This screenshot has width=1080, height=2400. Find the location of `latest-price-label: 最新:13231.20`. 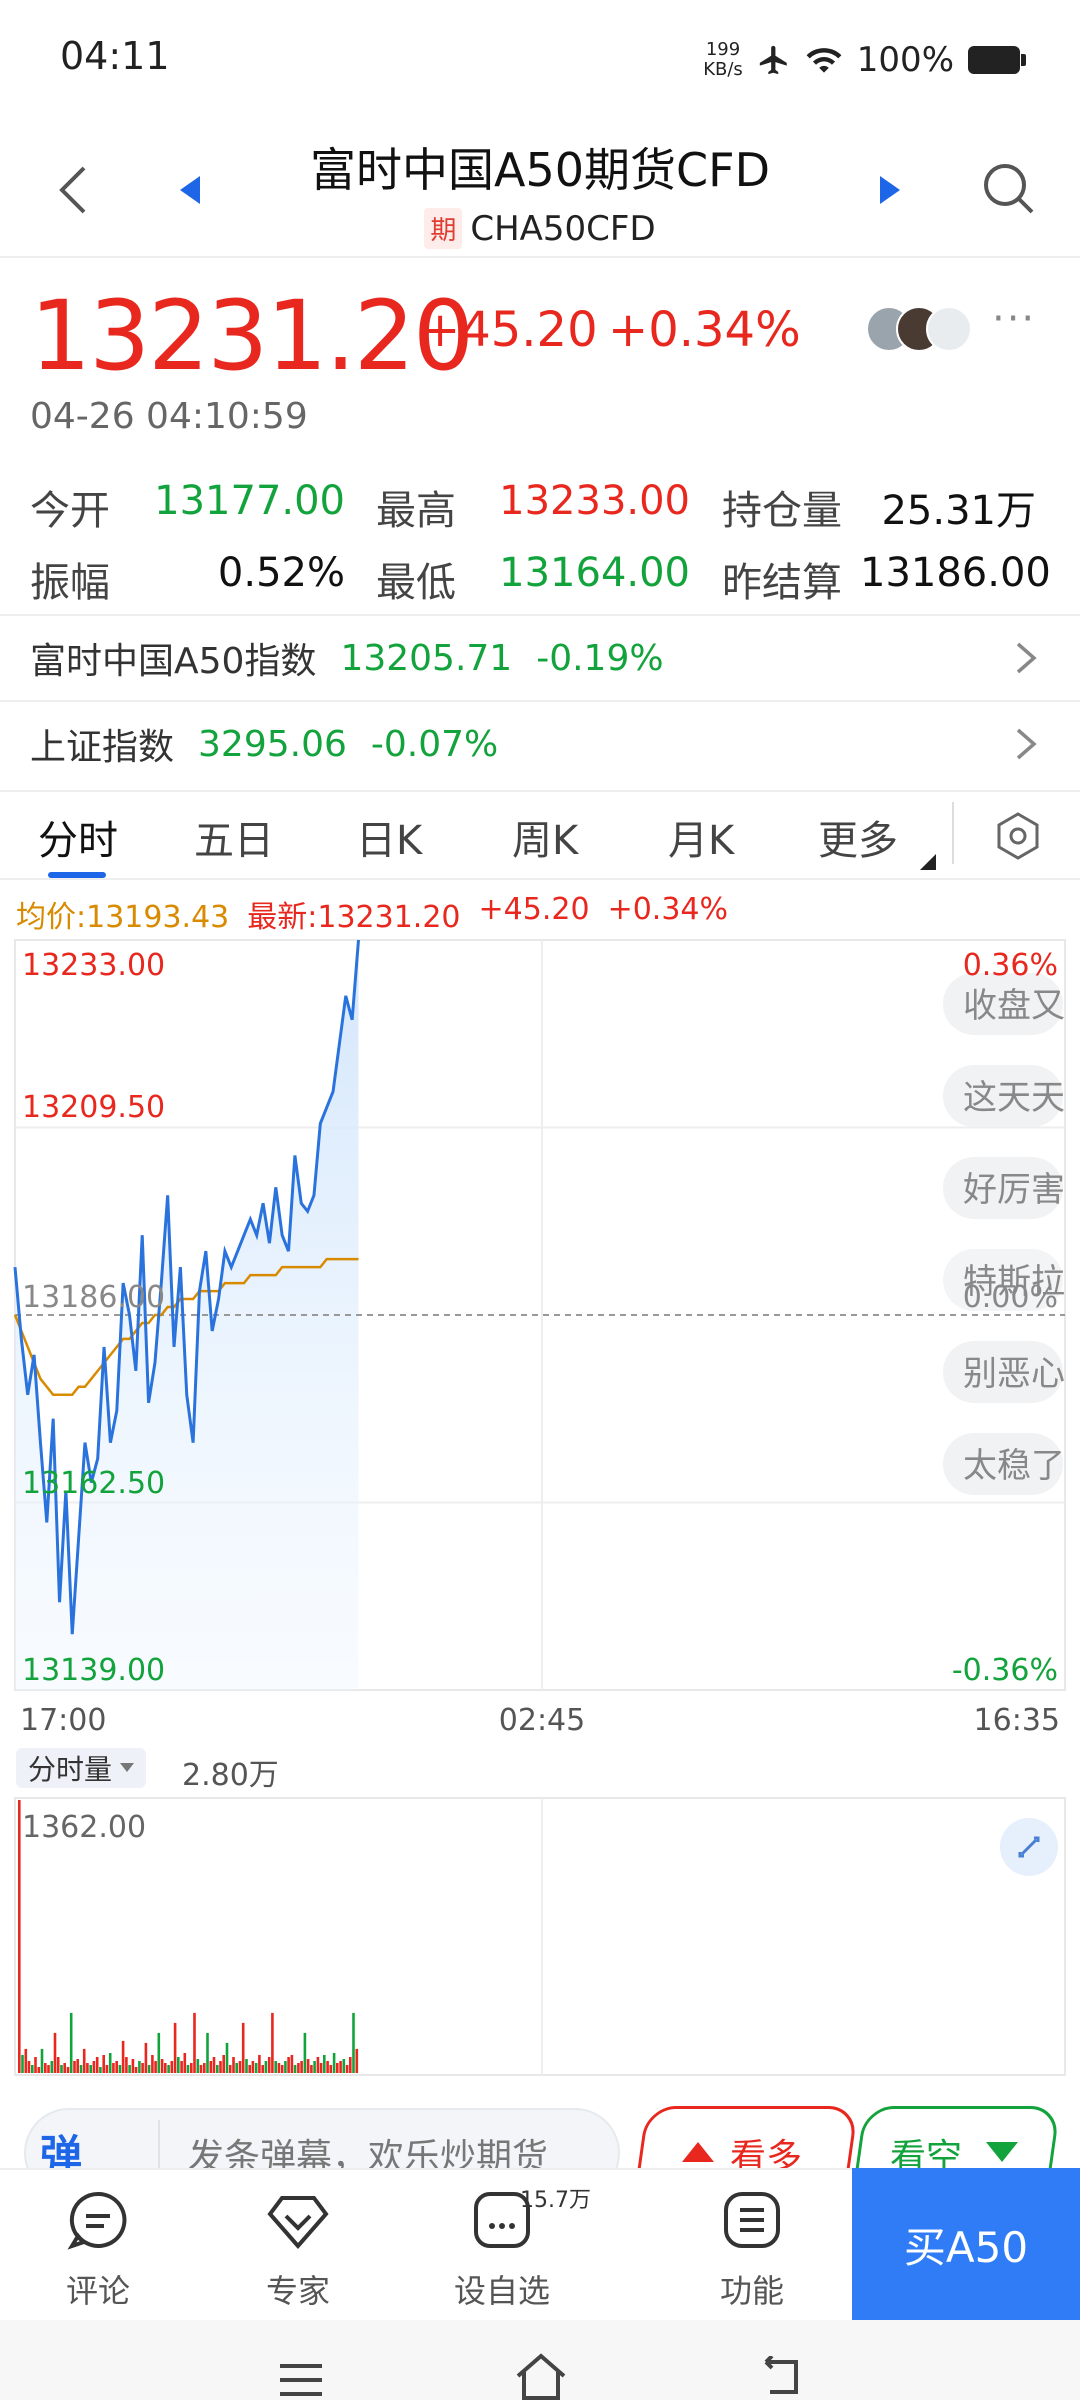

latest-price-label: 最新:13231.20 is located at coordinates (354, 917).